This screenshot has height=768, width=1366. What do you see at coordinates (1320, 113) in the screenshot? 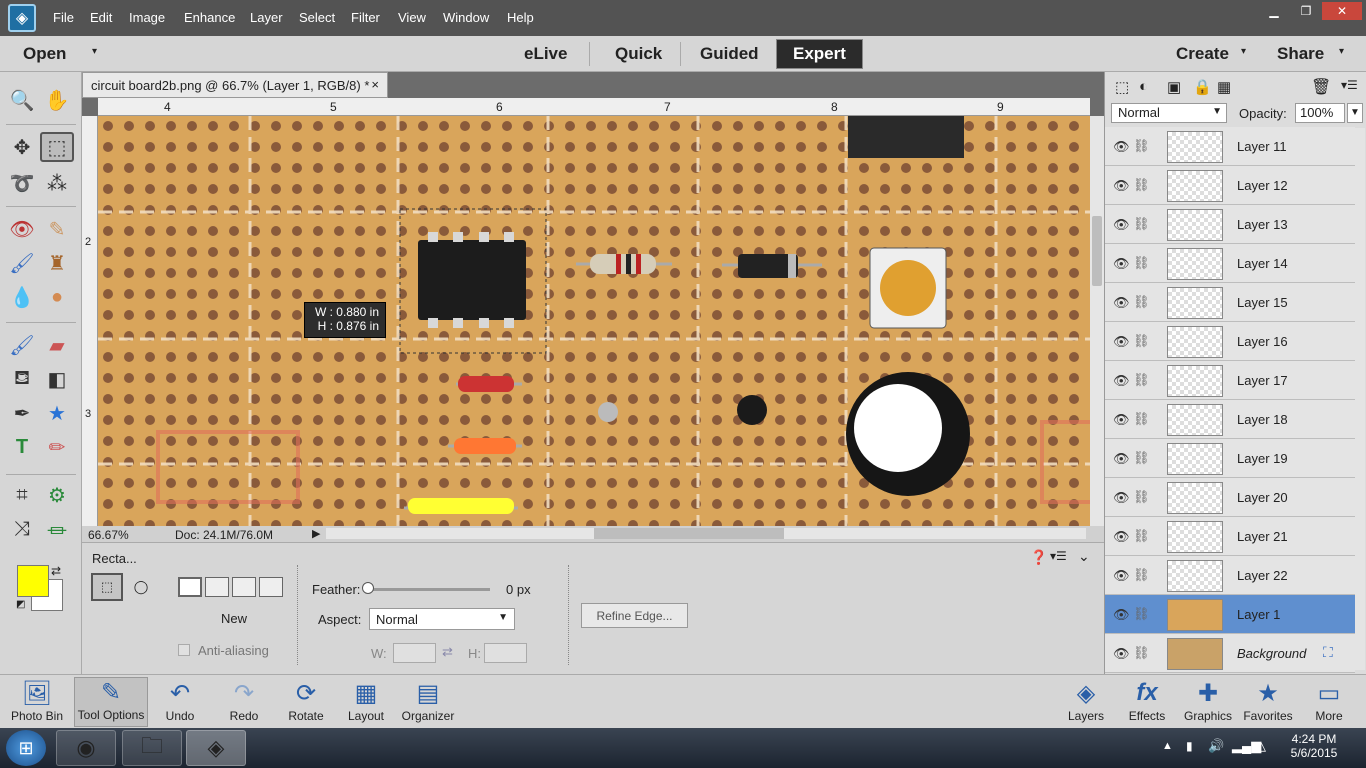
I see `opacity-input: 100%` at bounding box center [1320, 113].